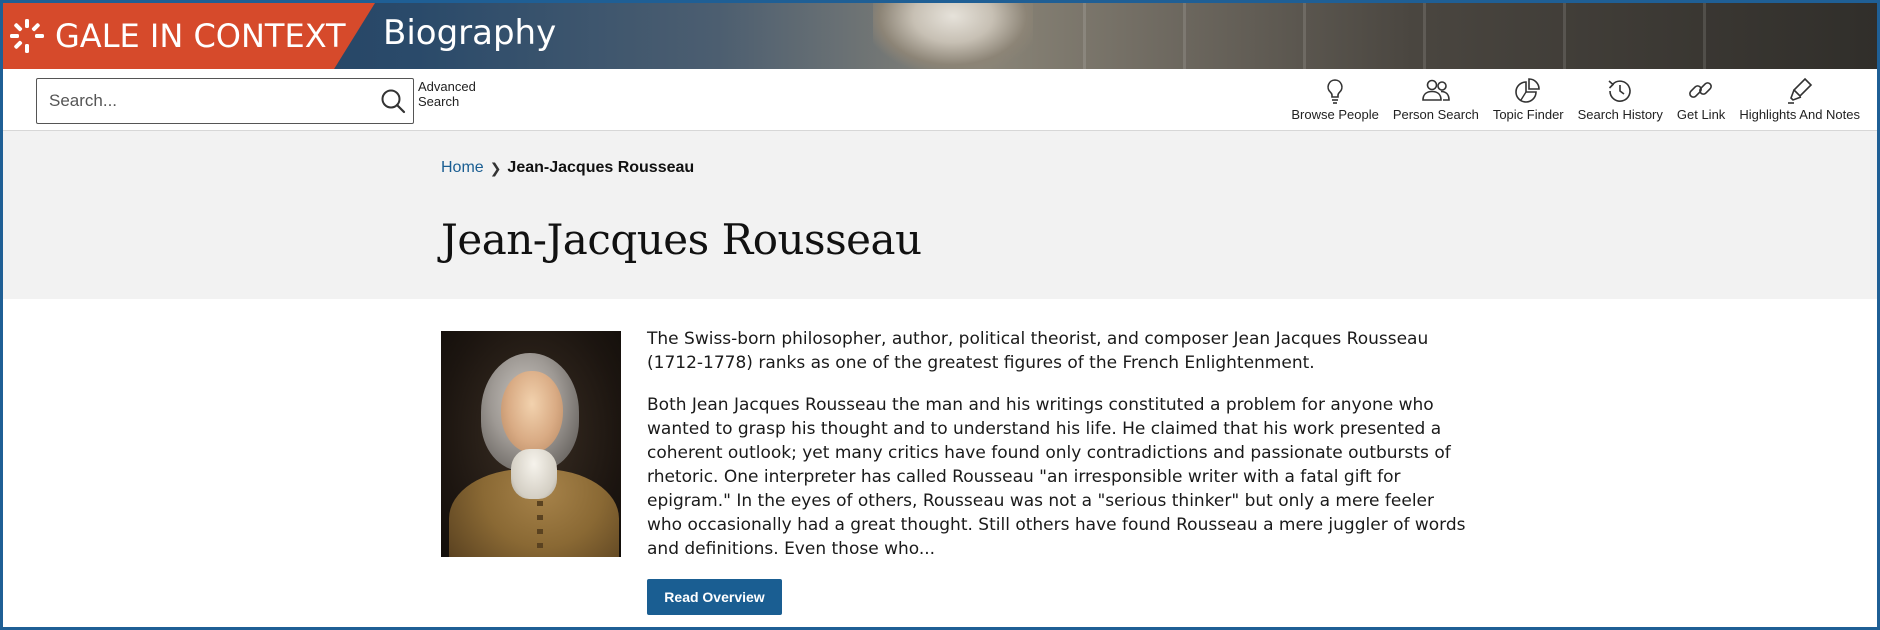  I want to click on search-box, so click(225, 101).